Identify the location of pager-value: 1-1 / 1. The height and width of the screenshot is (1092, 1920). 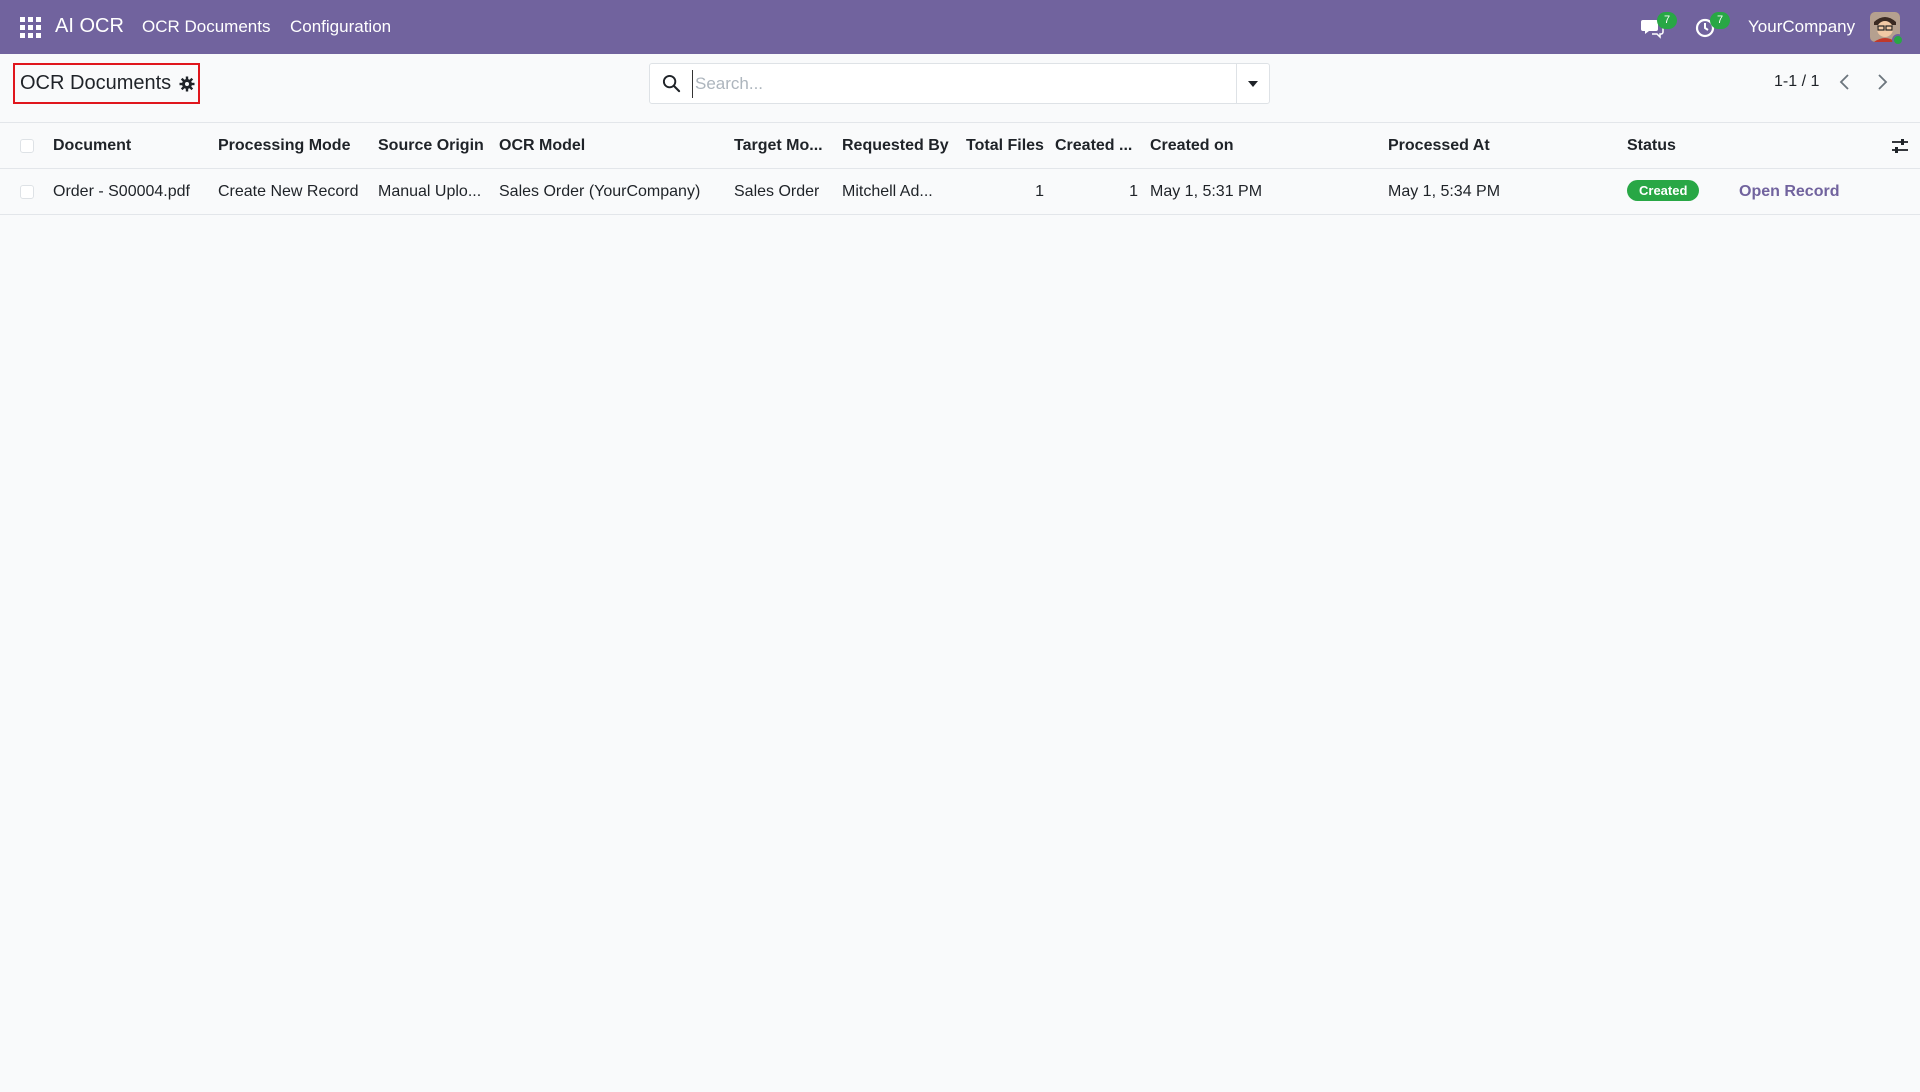
(1796, 82).